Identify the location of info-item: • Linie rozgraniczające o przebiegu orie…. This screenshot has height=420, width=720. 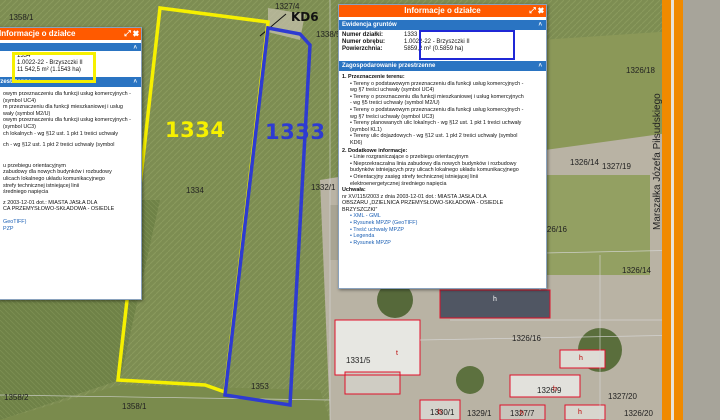
(409, 157).